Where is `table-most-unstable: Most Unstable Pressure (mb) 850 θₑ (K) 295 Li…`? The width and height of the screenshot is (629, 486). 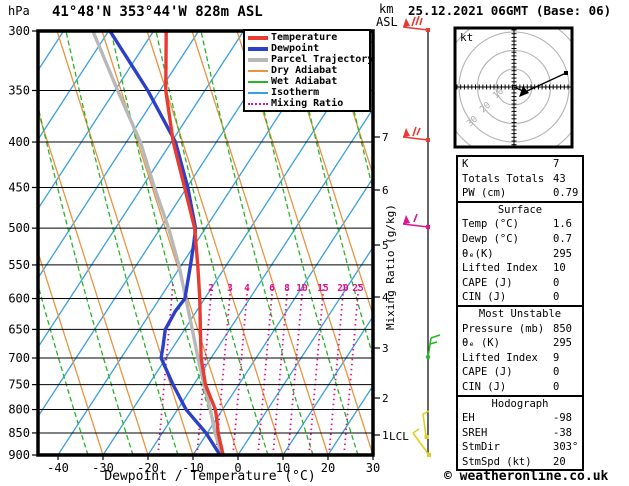 table-most-unstable: Most Unstable Pressure (mb) 850 θₑ (K) 295 Li… is located at coordinates (520, 350).